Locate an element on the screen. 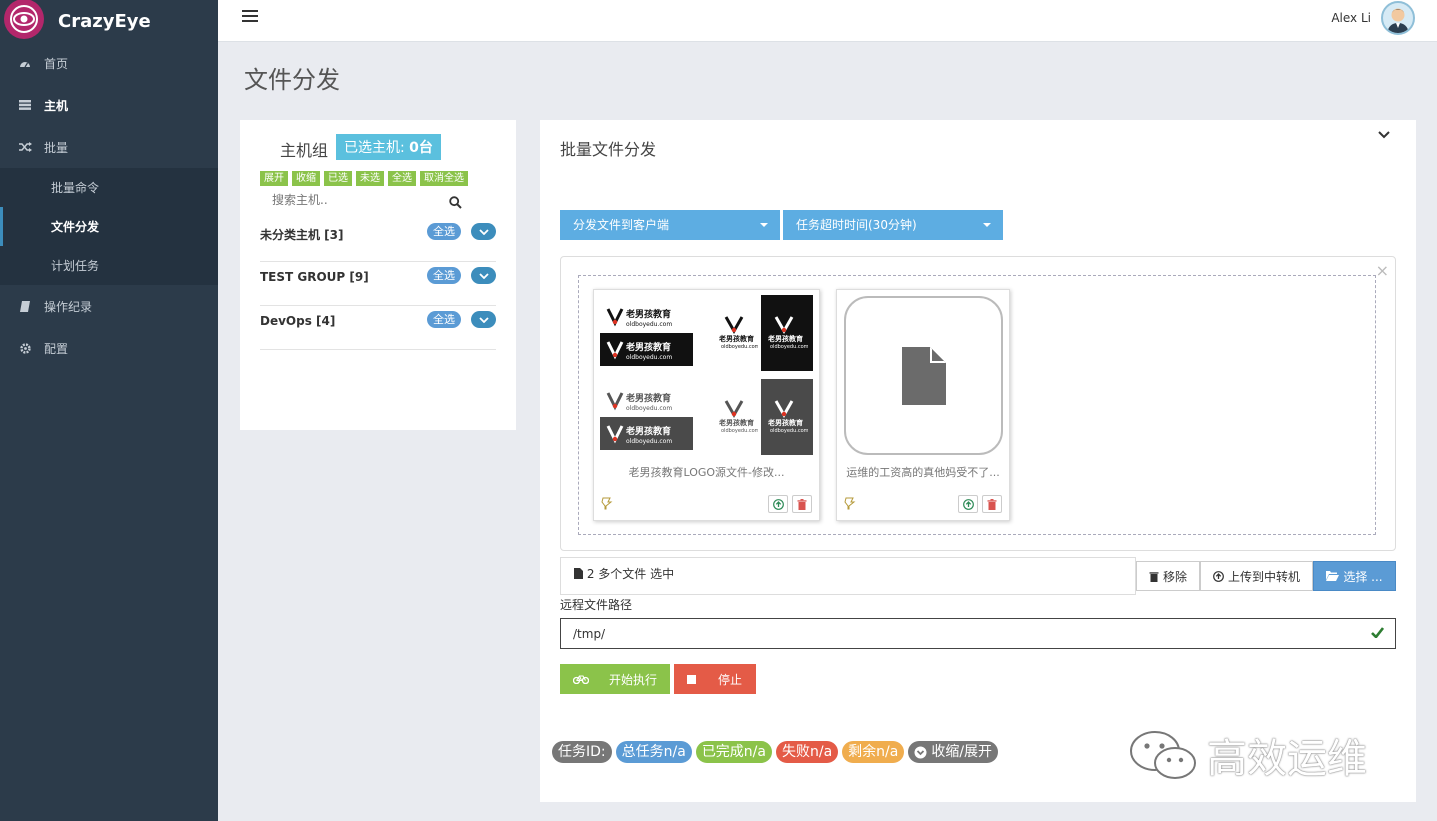 This screenshot has height=821, width=1437. deselect-all-button: 取消全选 is located at coordinates (444, 178).